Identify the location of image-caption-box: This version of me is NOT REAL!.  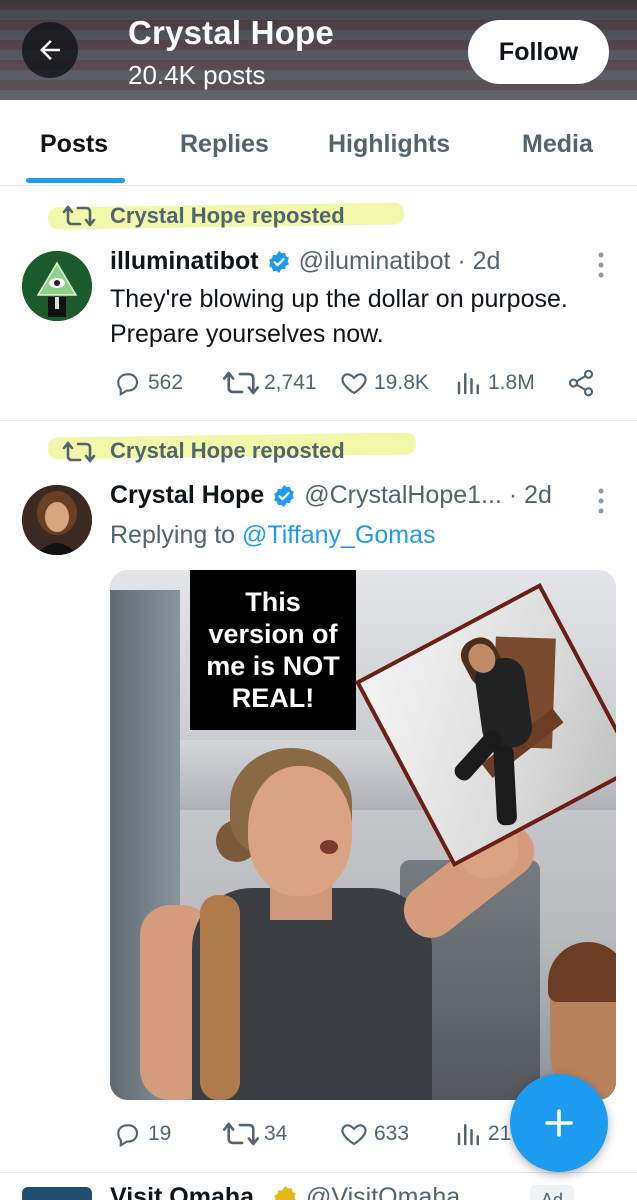
(273, 650).